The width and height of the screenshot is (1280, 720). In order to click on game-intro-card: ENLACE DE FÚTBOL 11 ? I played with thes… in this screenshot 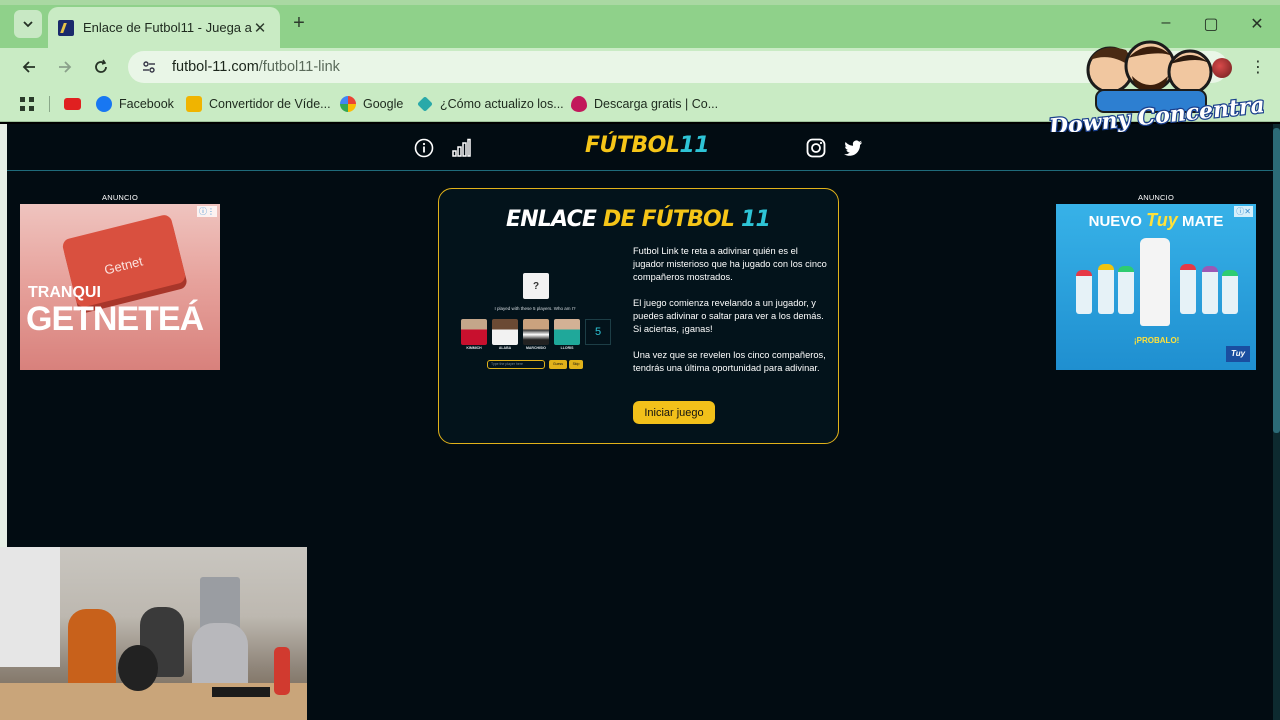, I will do `click(638, 316)`.